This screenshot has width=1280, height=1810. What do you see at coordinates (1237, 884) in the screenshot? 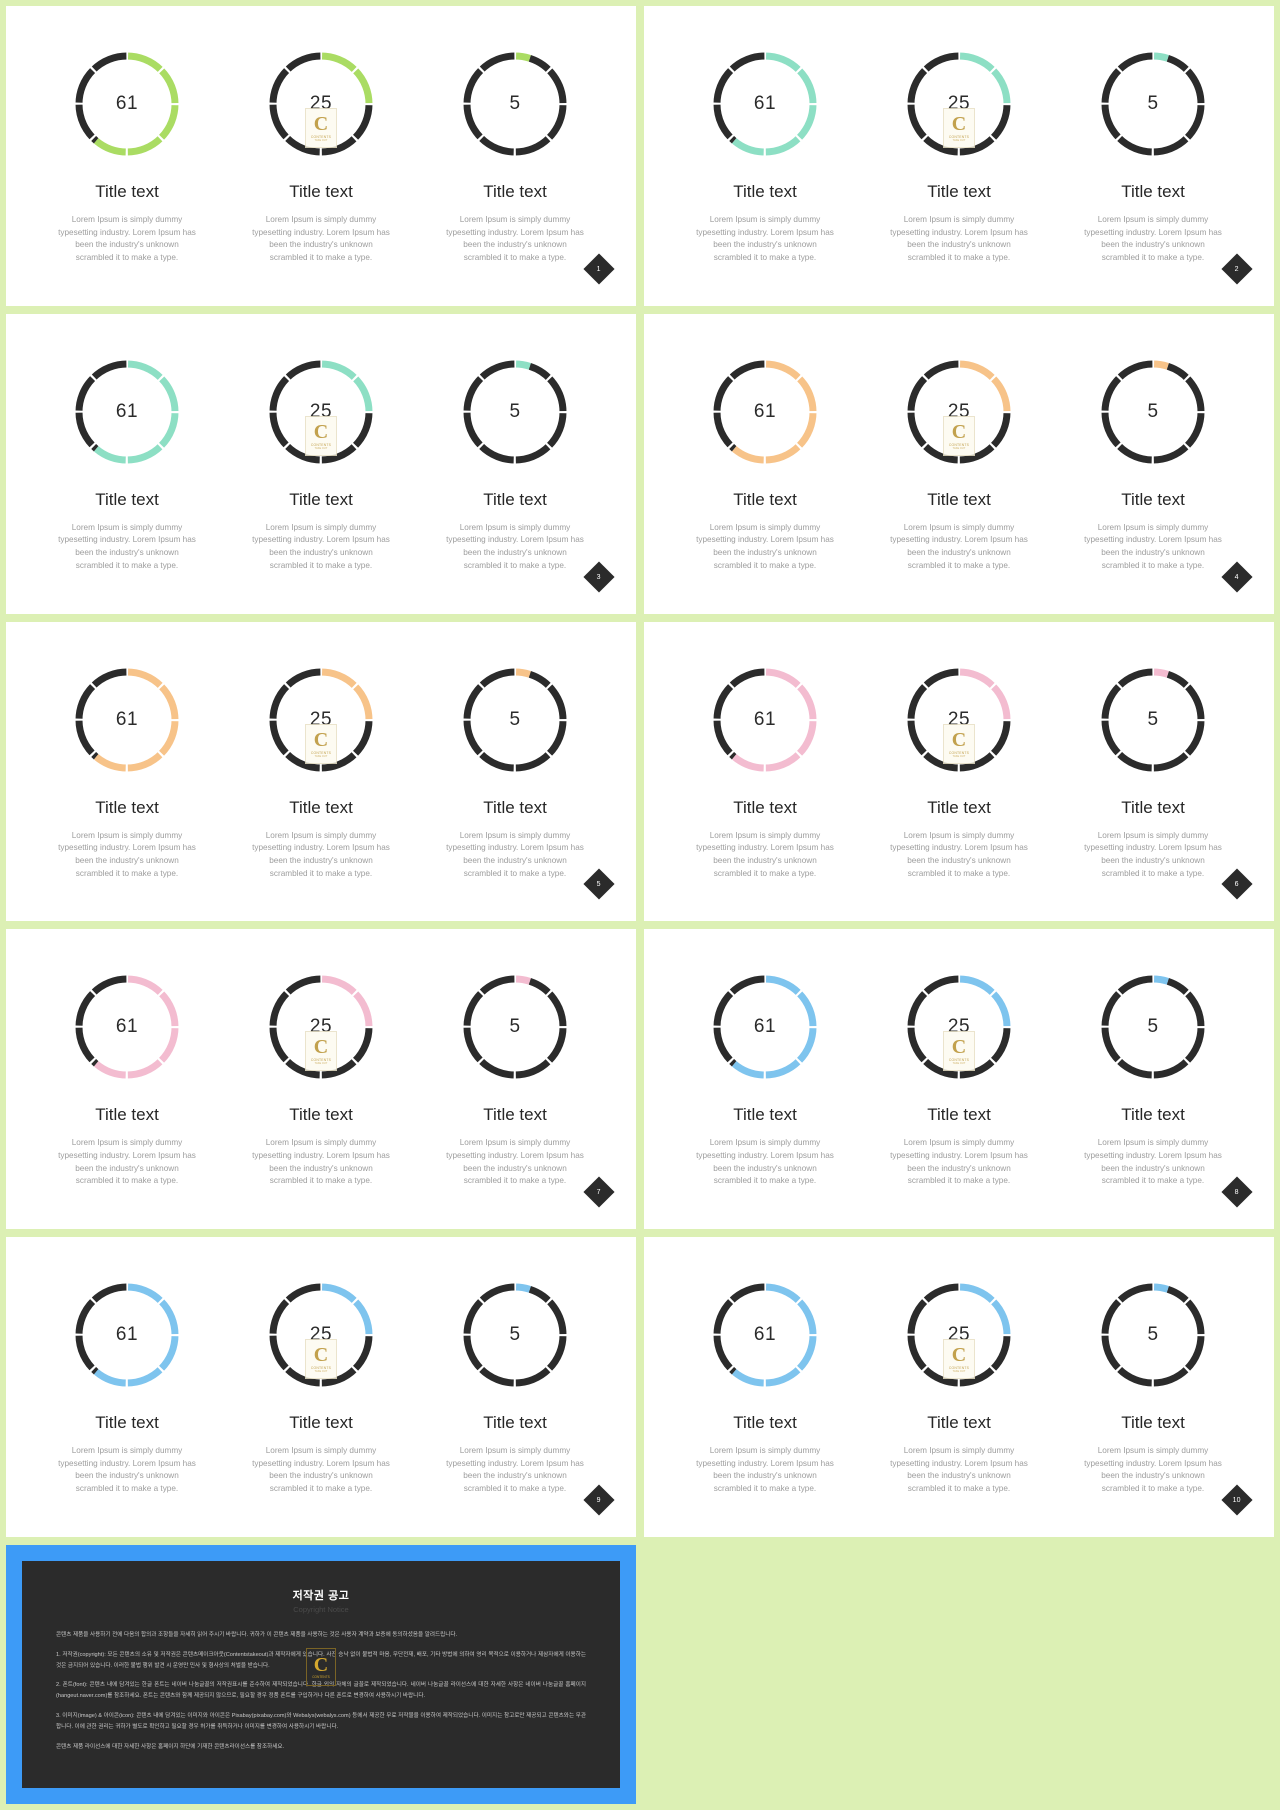
I see `page-number: 6` at bounding box center [1237, 884].